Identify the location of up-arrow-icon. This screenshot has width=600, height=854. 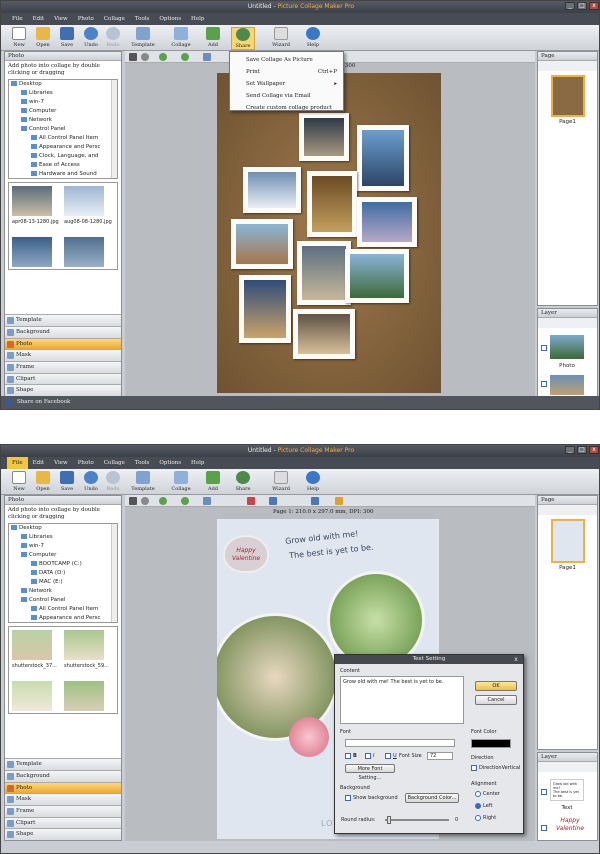
(163, 57).